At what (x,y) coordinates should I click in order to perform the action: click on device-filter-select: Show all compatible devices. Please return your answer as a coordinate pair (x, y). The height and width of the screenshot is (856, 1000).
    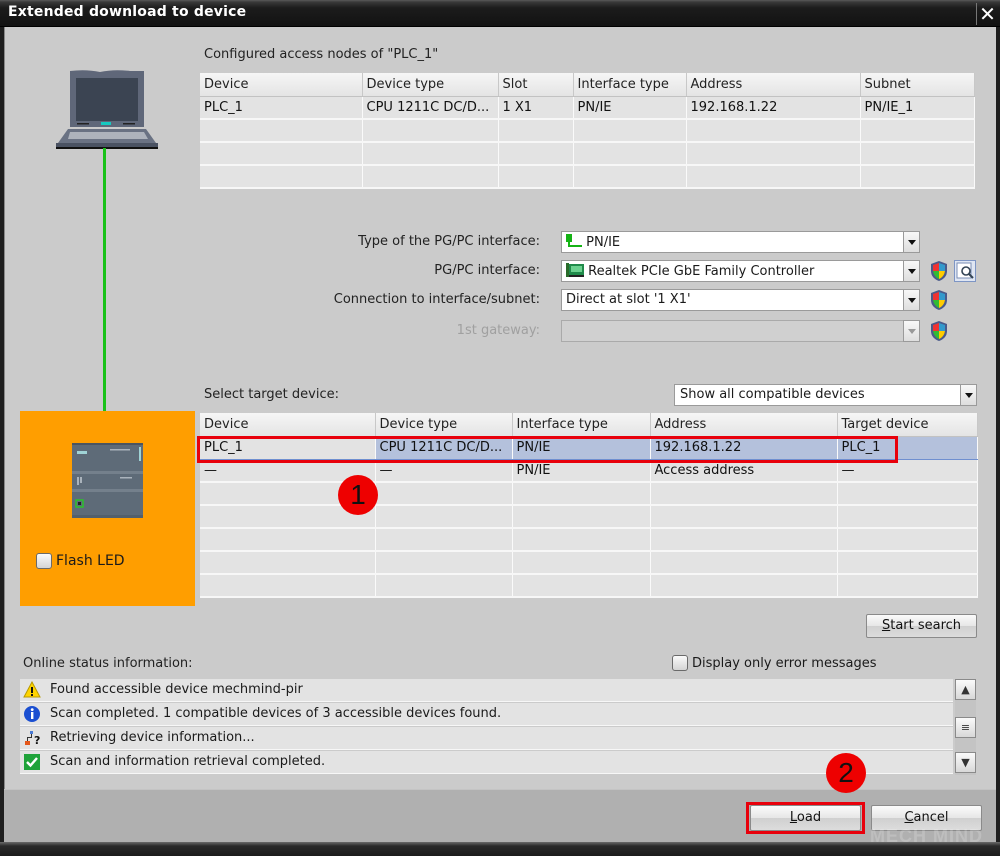
    Looking at the image, I should click on (825, 395).